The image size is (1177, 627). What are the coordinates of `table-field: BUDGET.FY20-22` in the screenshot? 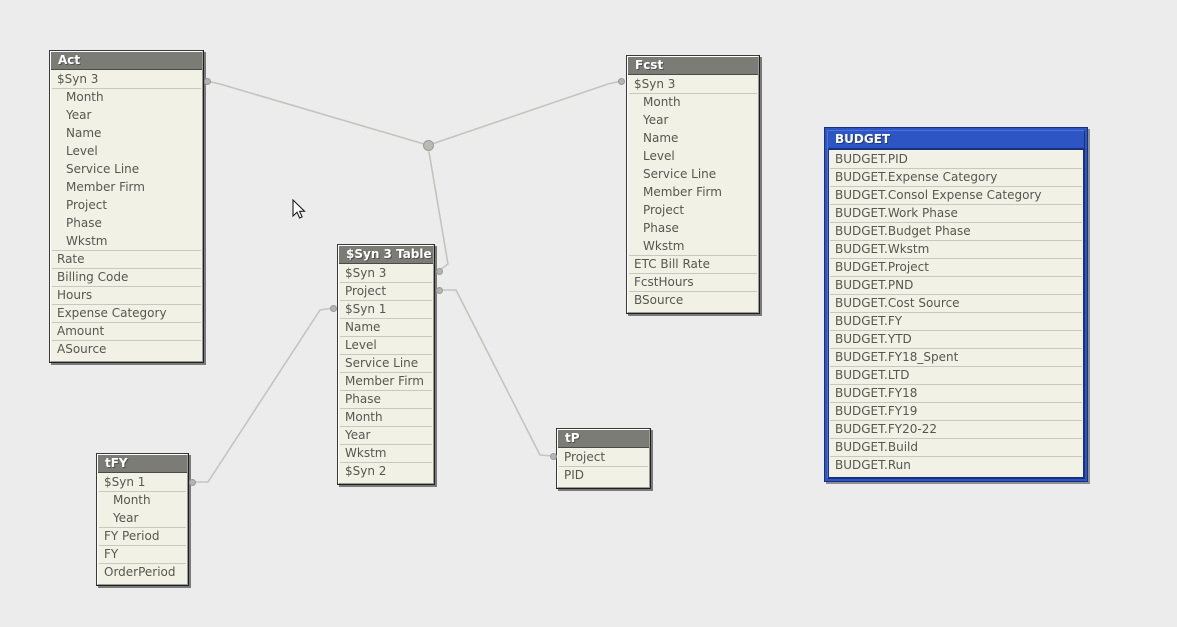 It's located at (956, 430).